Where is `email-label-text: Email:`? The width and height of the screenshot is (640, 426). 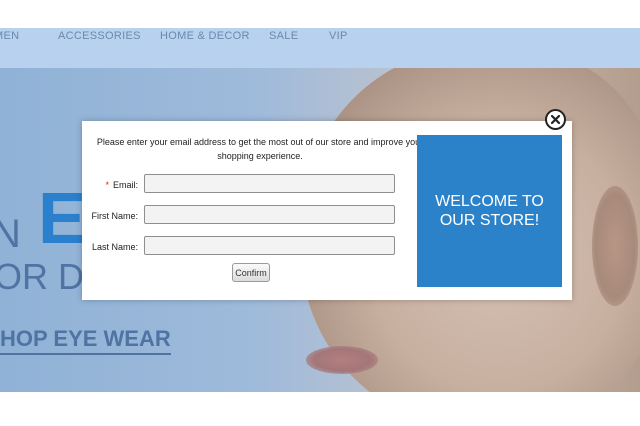 email-label-text: Email: is located at coordinates (125, 185).